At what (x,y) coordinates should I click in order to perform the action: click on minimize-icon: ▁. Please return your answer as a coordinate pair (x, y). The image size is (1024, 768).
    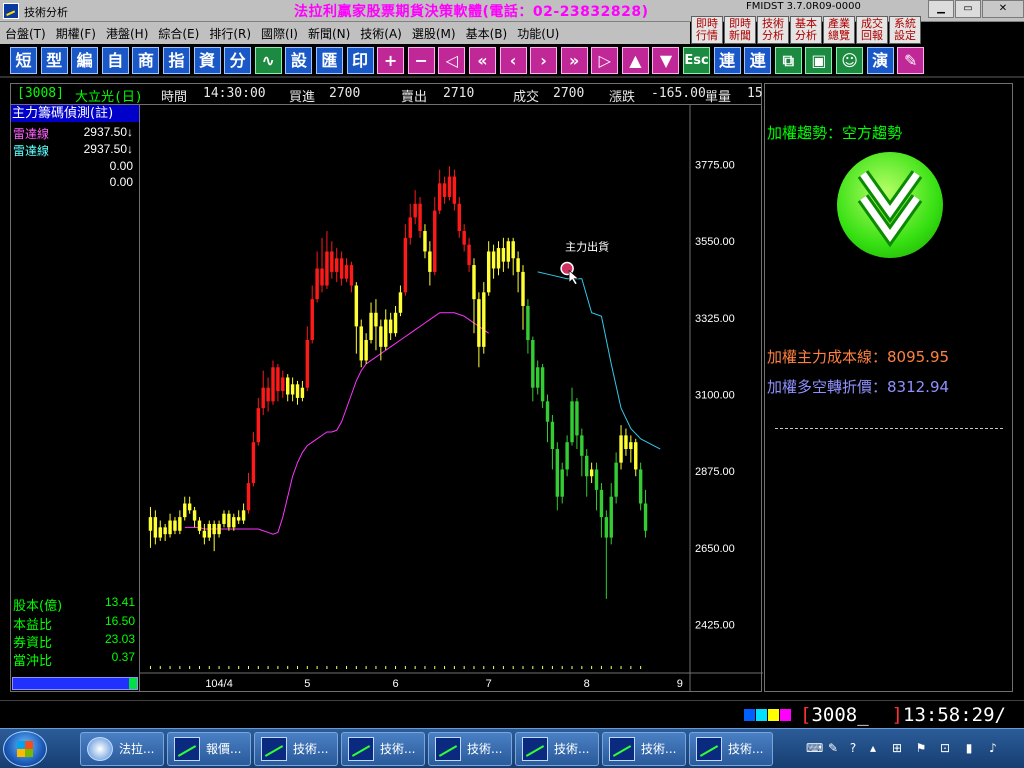
    Looking at the image, I should click on (941, 9).